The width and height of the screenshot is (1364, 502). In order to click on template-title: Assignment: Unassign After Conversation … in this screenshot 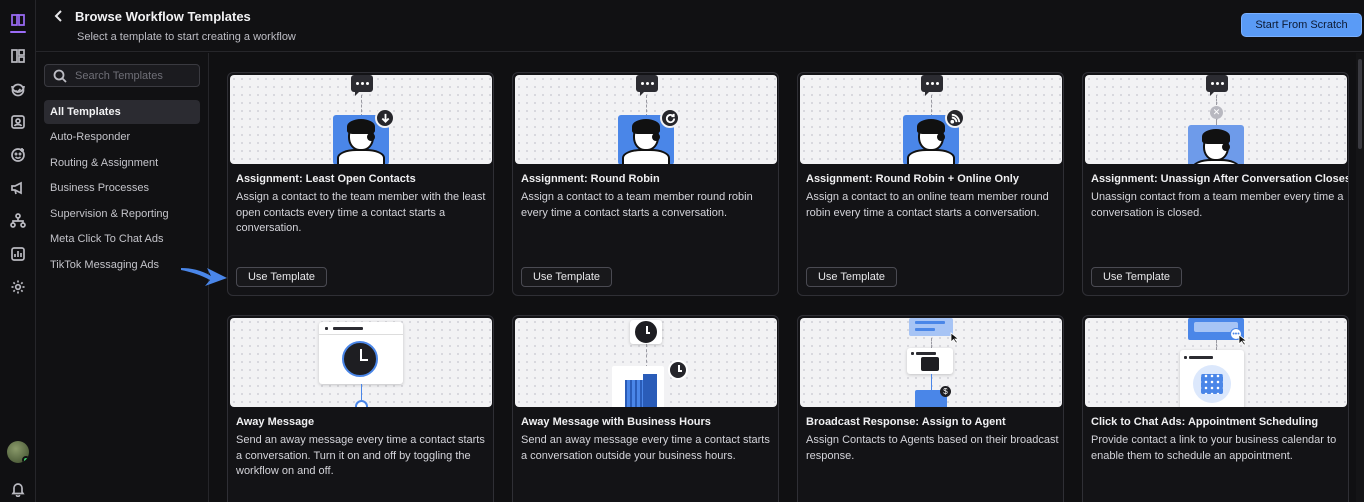, I will do `click(1220, 179)`.